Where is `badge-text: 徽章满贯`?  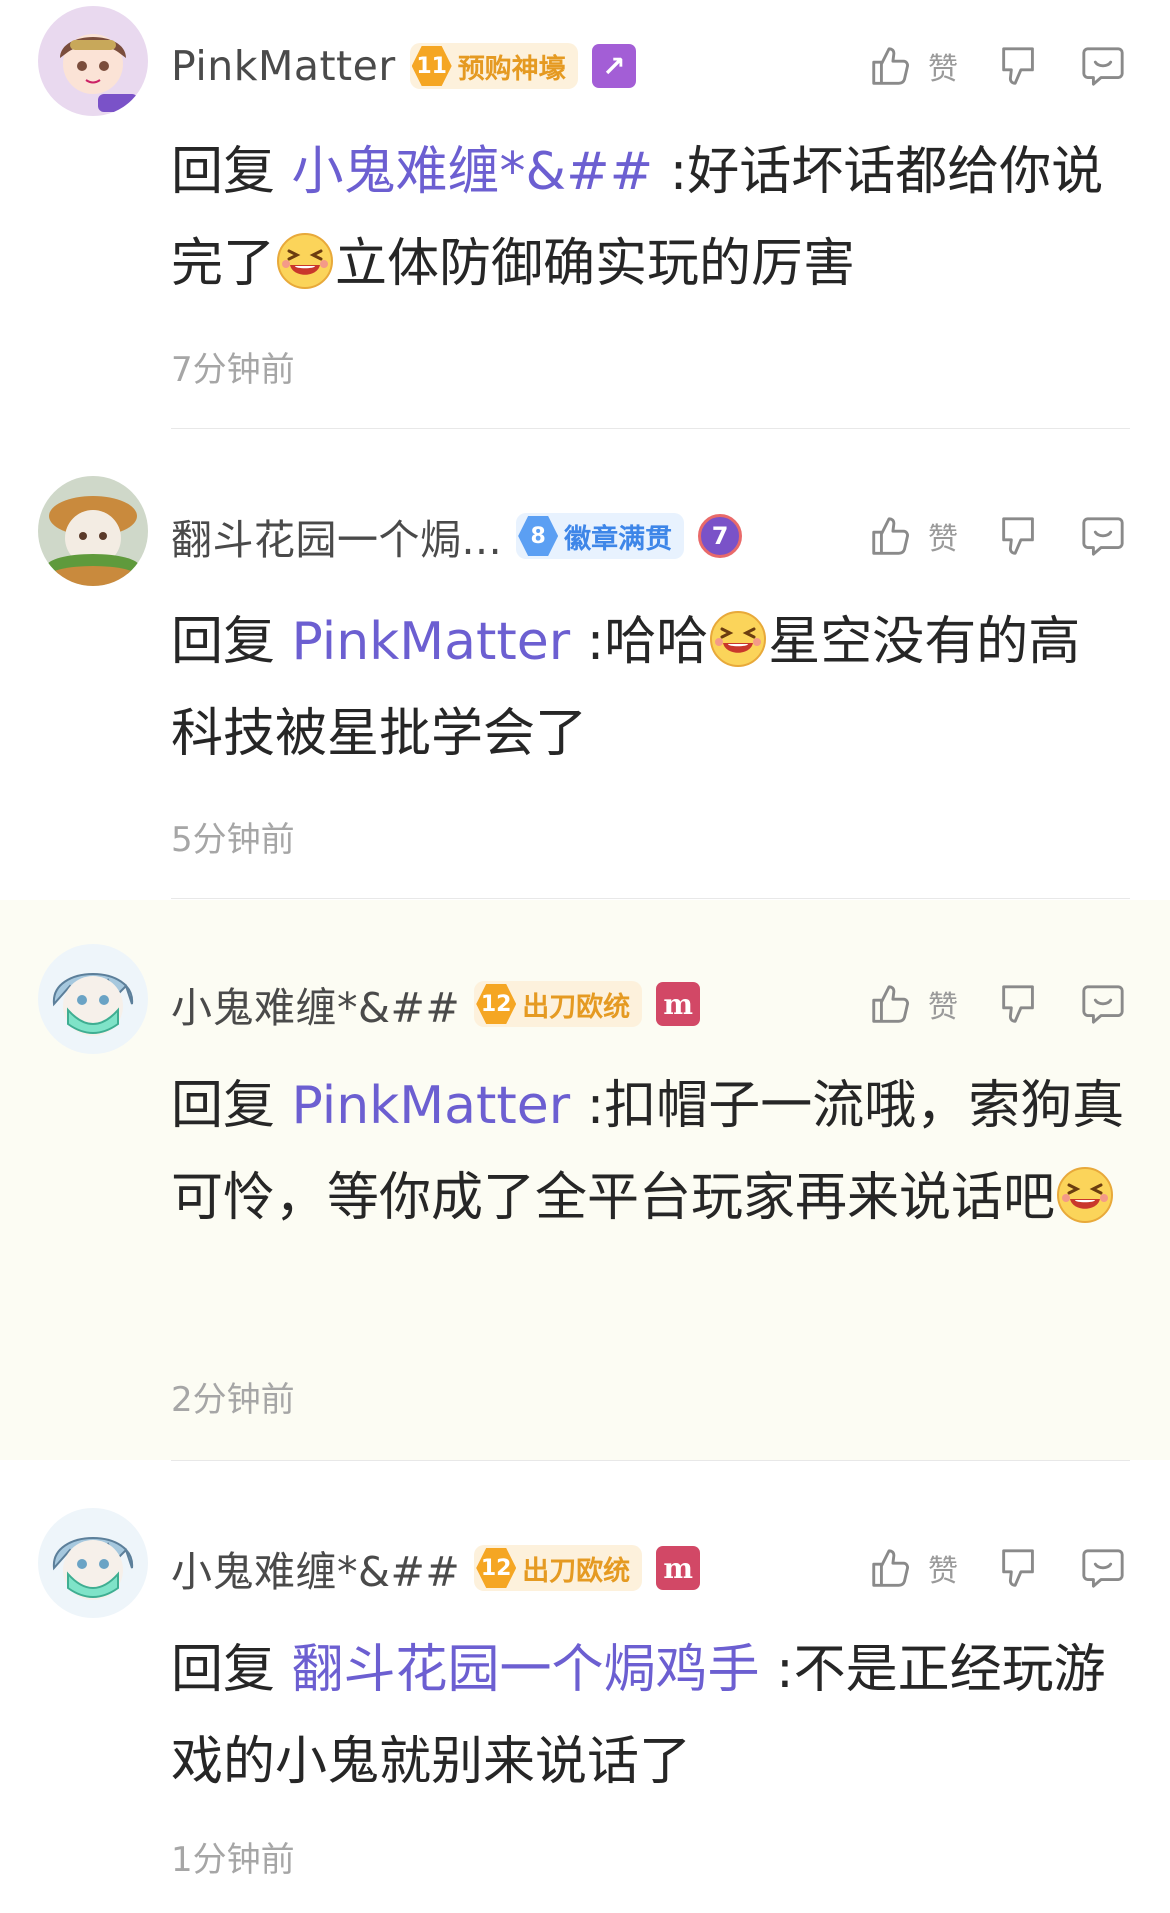
badge-text: 徽章满贯 is located at coordinates (618, 539).